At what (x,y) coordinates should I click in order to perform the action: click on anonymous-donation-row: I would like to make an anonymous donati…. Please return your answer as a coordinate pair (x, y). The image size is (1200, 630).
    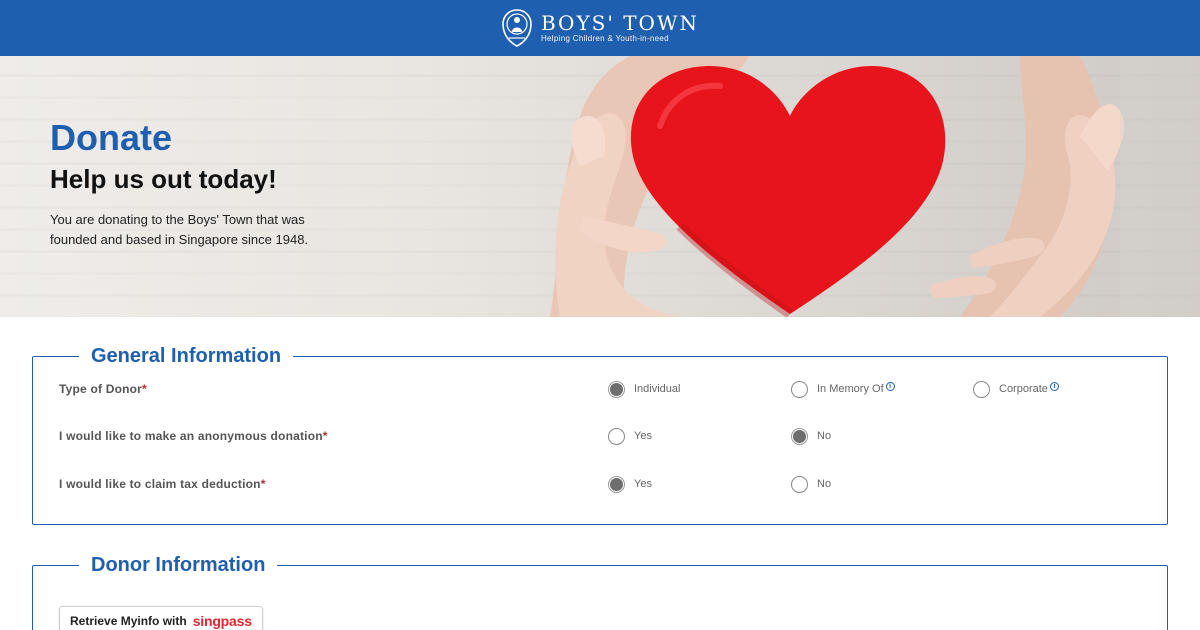
    Looking at the image, I should click on (613, 436).